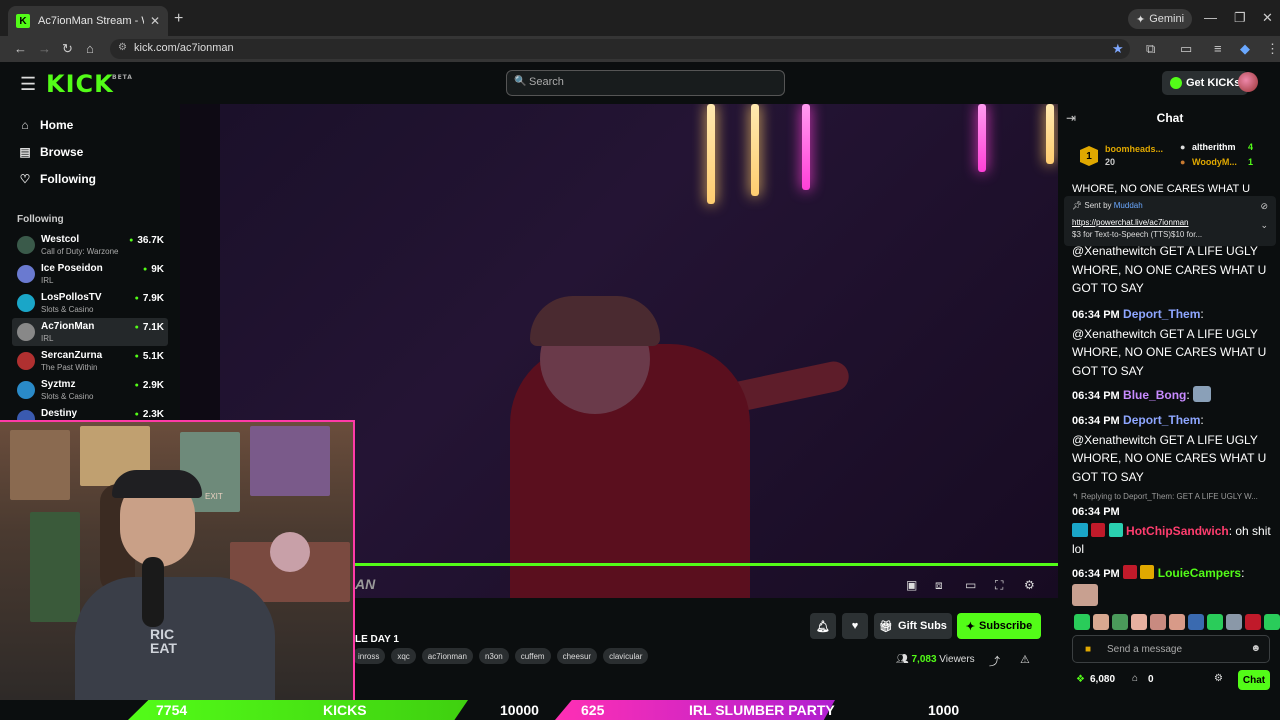 The image size is (1280, 720). I want to click on nav-browse: ▤ Browse, so click(50, 152).